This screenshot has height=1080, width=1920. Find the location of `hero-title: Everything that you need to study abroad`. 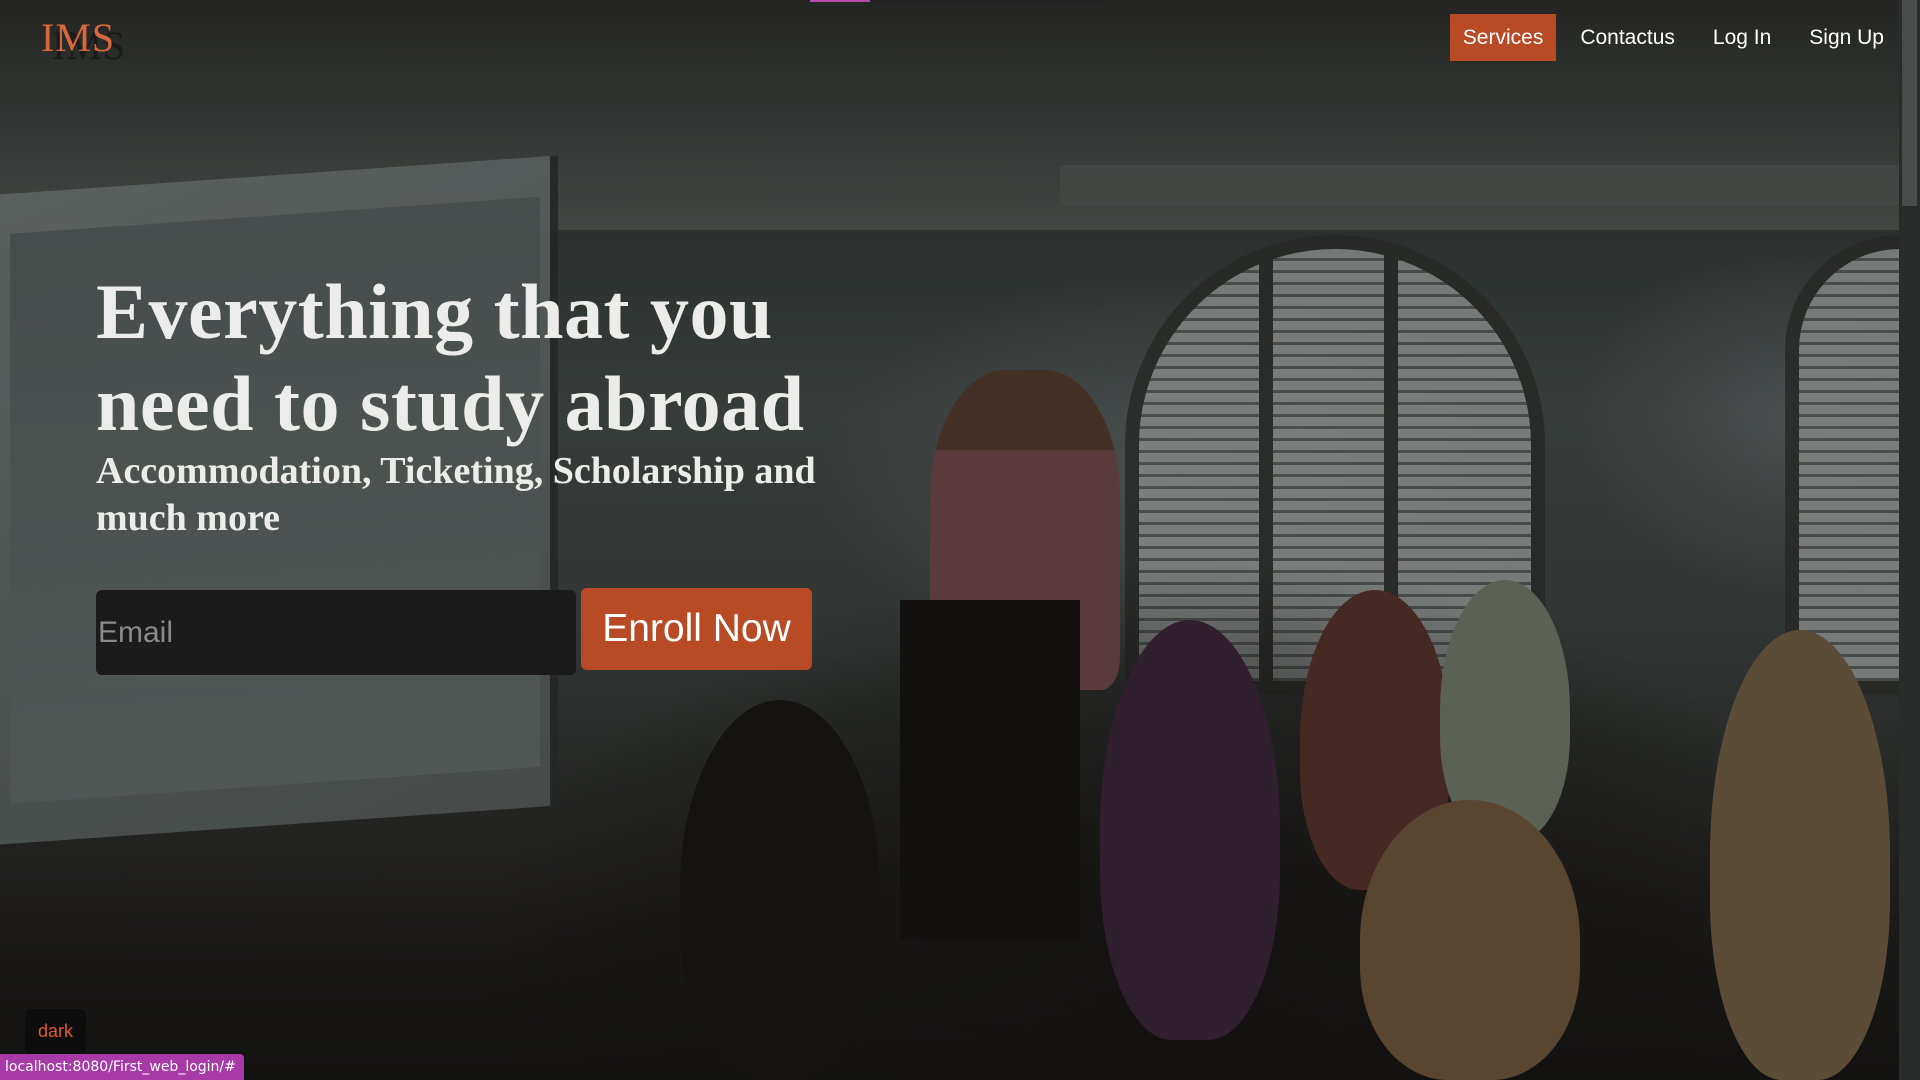

hero-title: Everything that you need to study abroad is located at coordinates (450, 357).